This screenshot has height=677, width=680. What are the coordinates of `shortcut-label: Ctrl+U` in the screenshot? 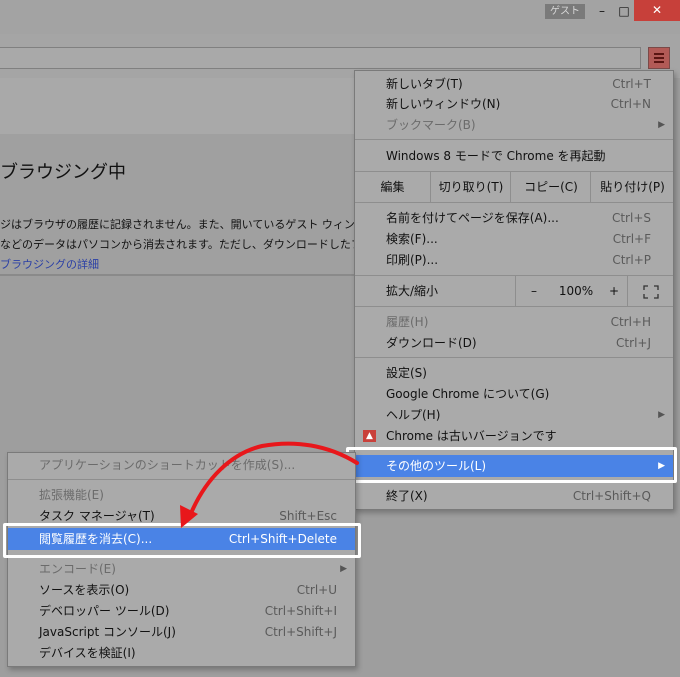 It's located at (316, 590).